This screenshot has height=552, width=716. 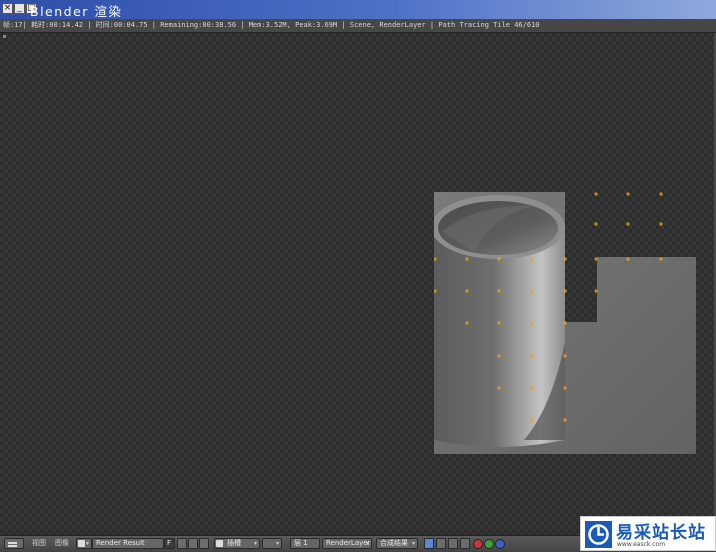 I want to click on title-bar: × _ □ Blender 渲染, so click(x=358, y=10).